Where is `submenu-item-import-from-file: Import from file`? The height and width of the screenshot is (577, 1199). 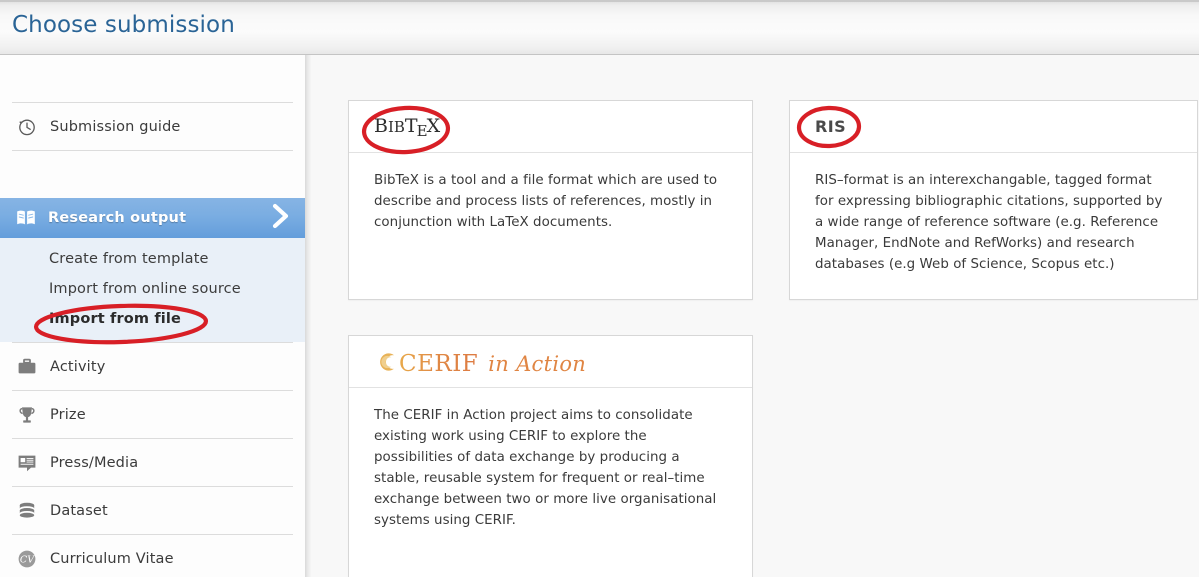
submenu-item-import-from-file: Import from file is located at coordinates (152, 319).